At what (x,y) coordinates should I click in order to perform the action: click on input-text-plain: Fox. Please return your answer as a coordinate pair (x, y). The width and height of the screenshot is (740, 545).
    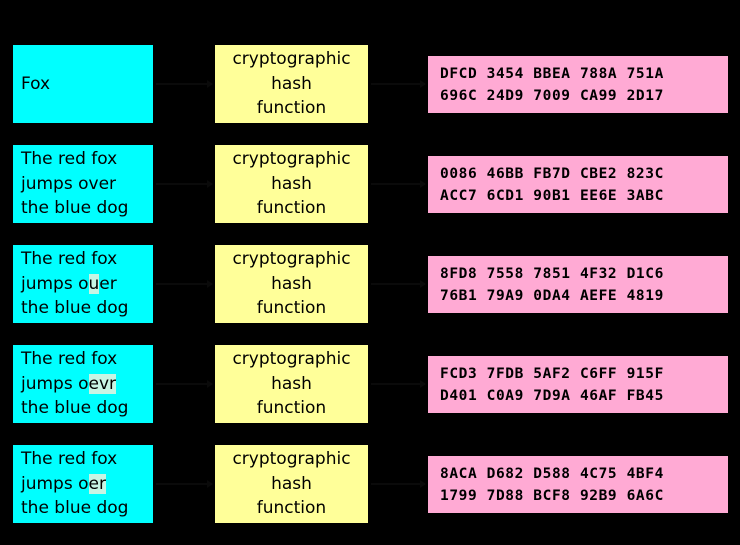
    Looking at the image, I should click on (36, 83).